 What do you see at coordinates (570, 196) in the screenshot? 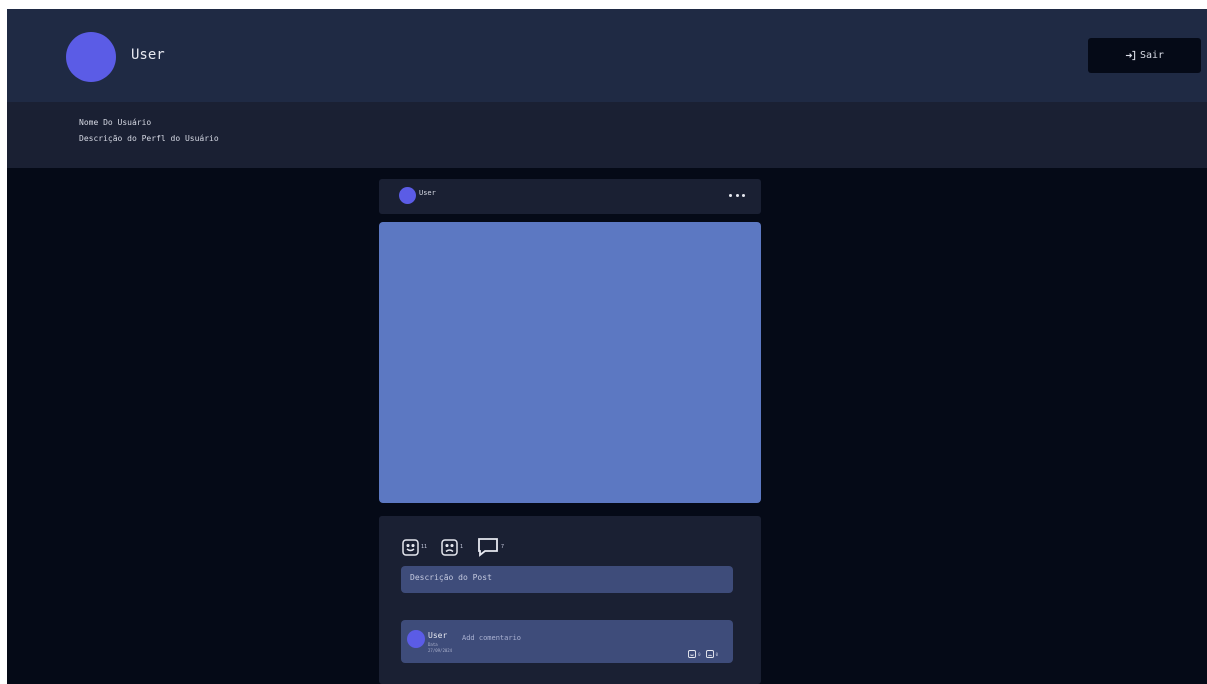
I see `post-header: User` at bounding box center [570, 196].